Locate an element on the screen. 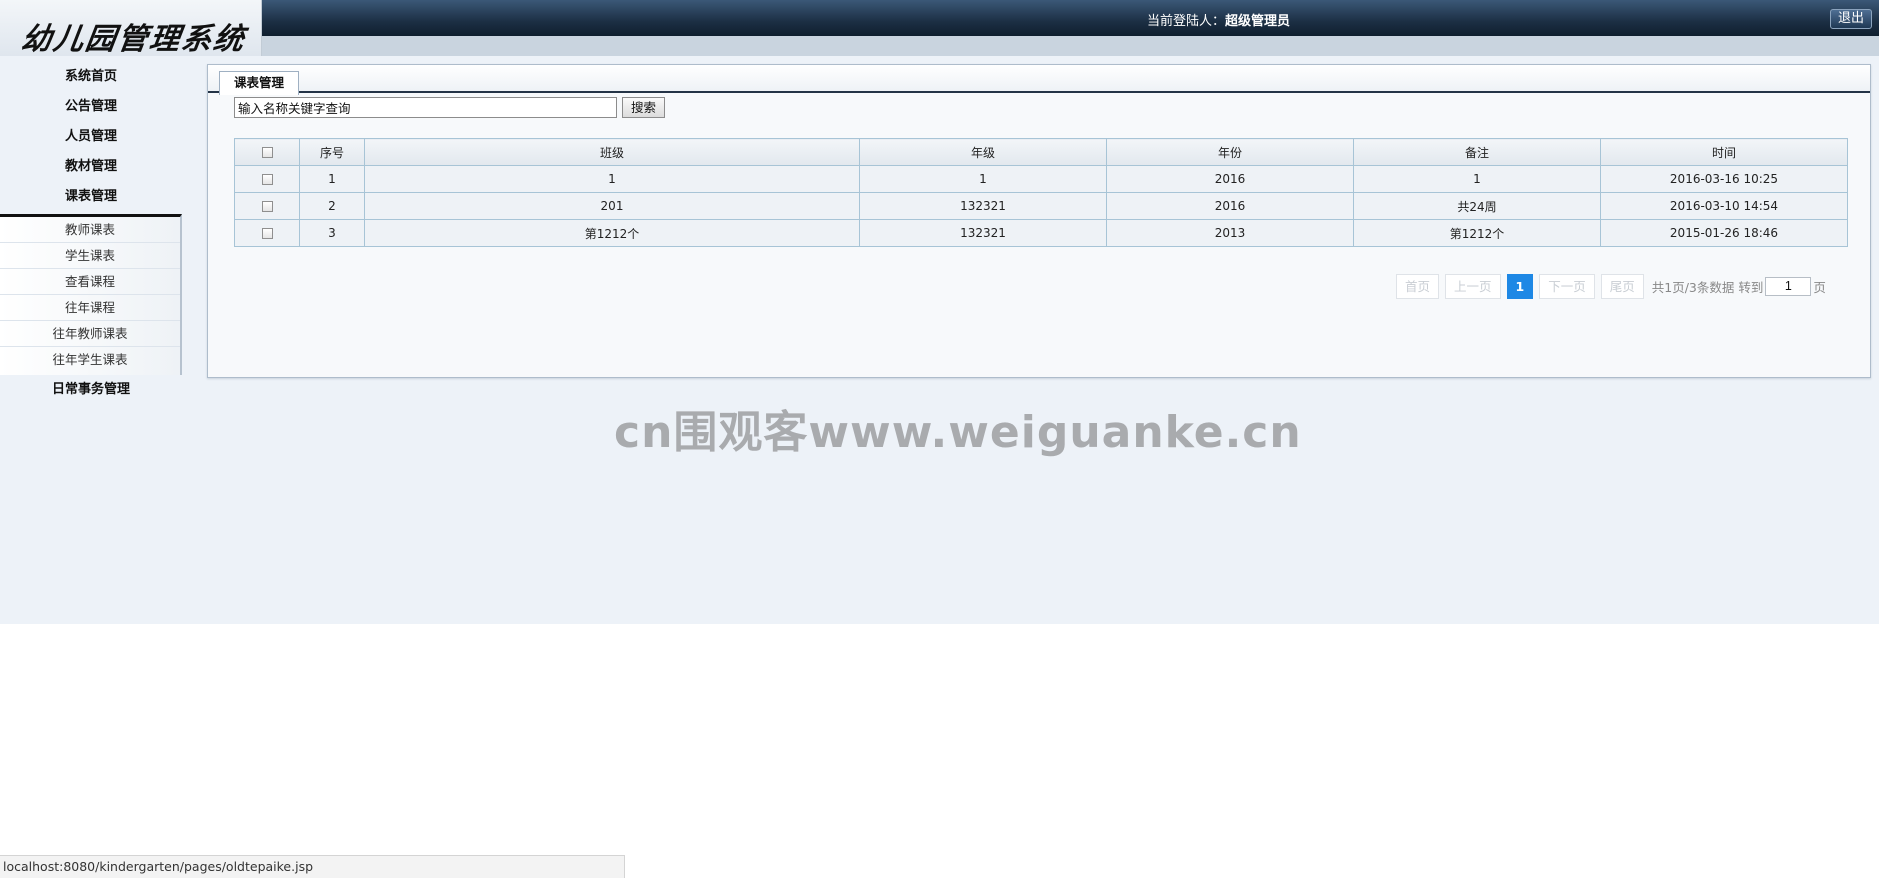 The height and width of the screenshot is (878, 1879). column-header-class: 班级 is located at coordinates (612, 152).